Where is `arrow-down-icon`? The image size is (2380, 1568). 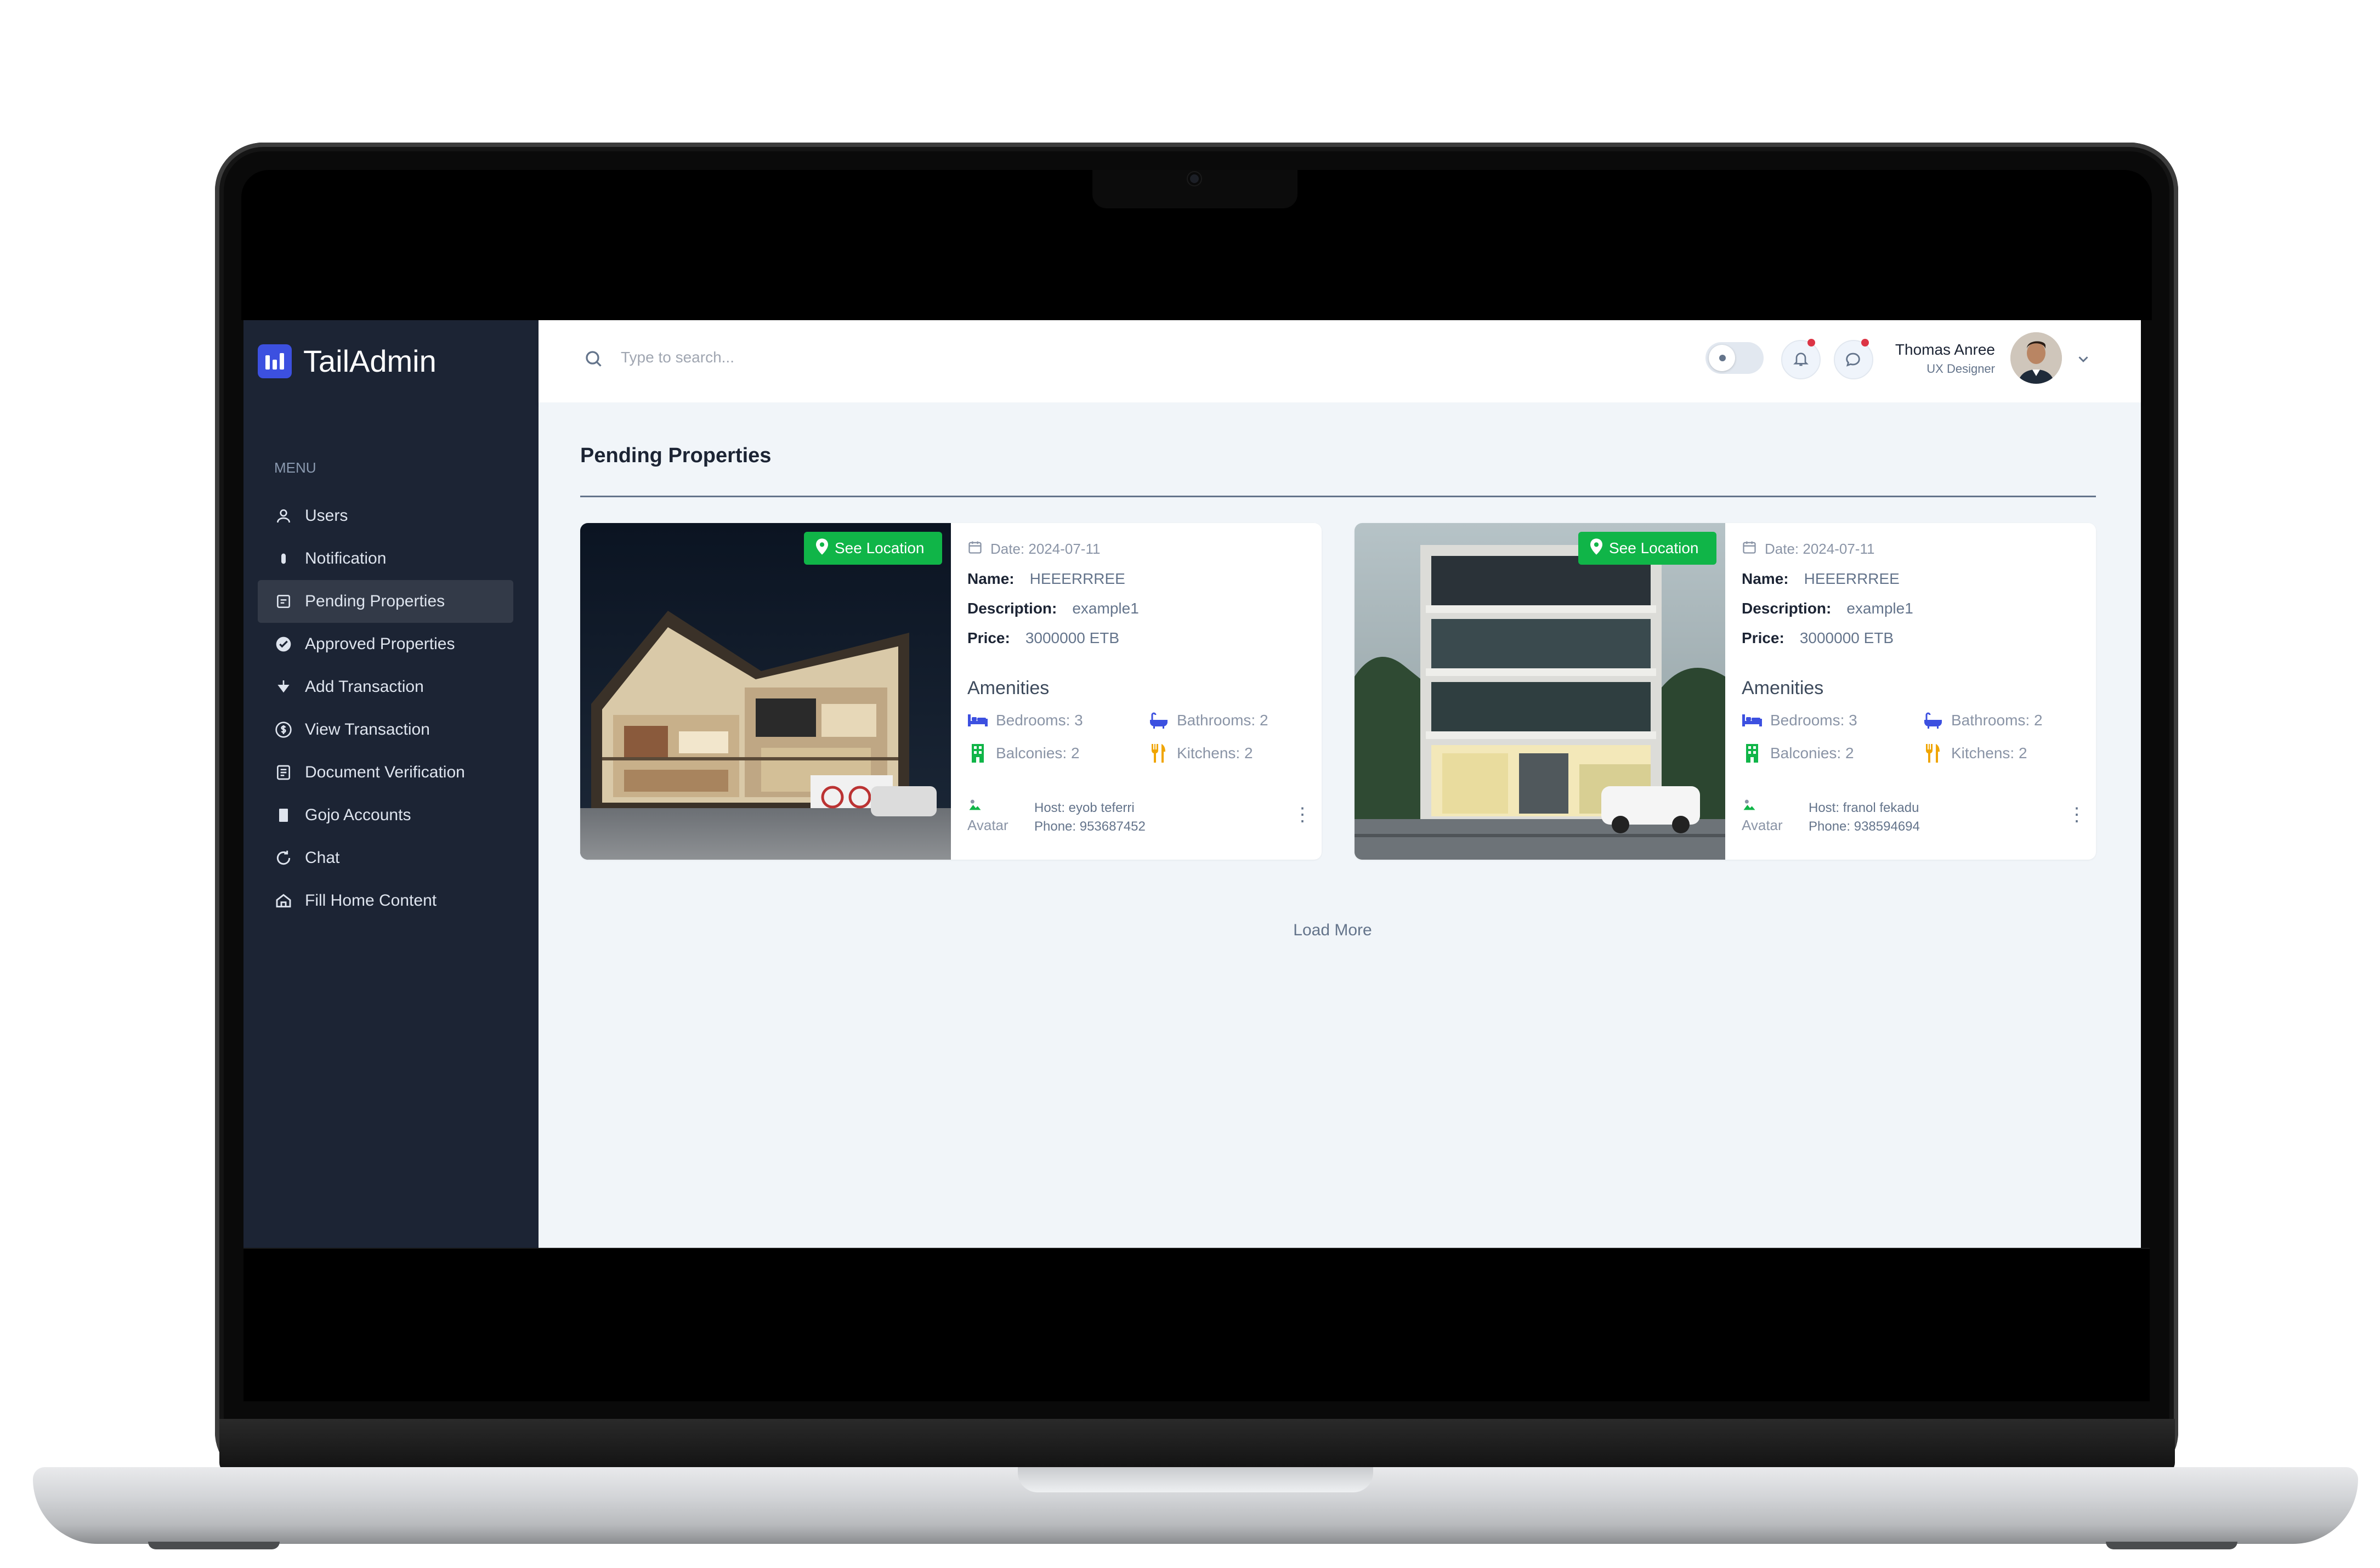
arrow-down-icon is located at coordinates (283, 687).